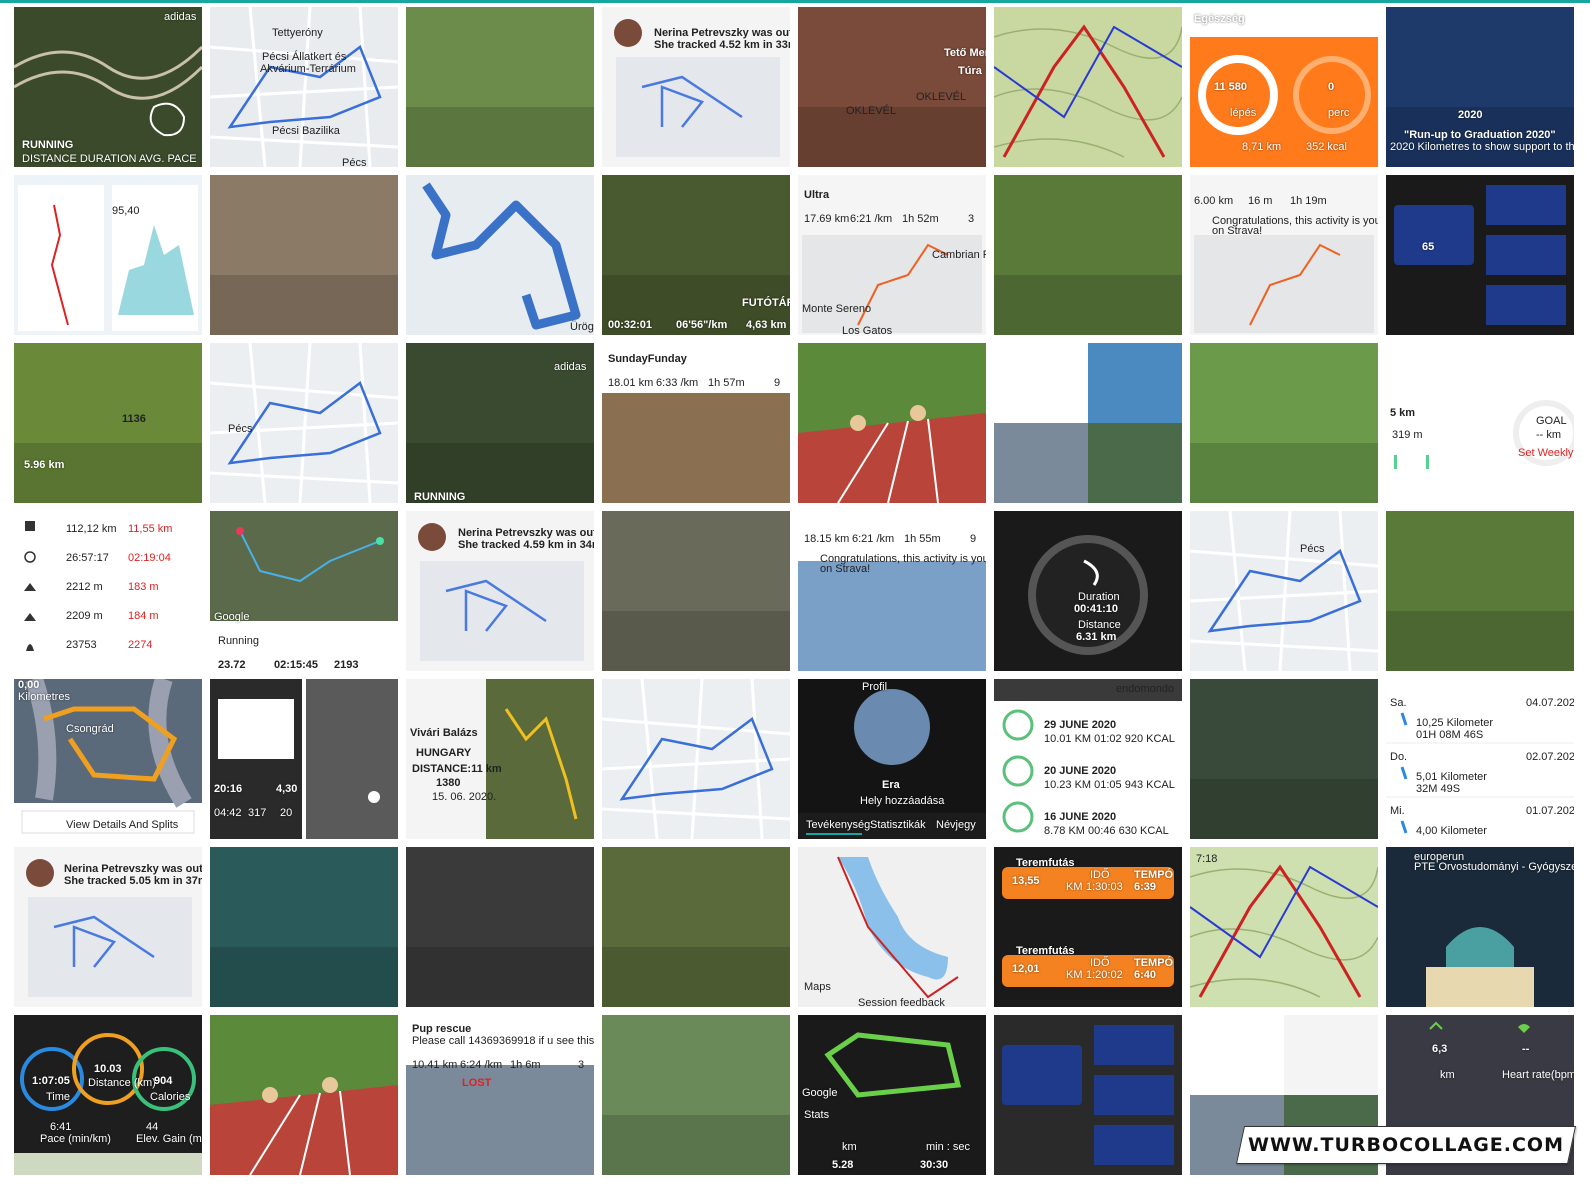  I want to click on tile-label: Elev. Gain (m), so click(169, 1139).